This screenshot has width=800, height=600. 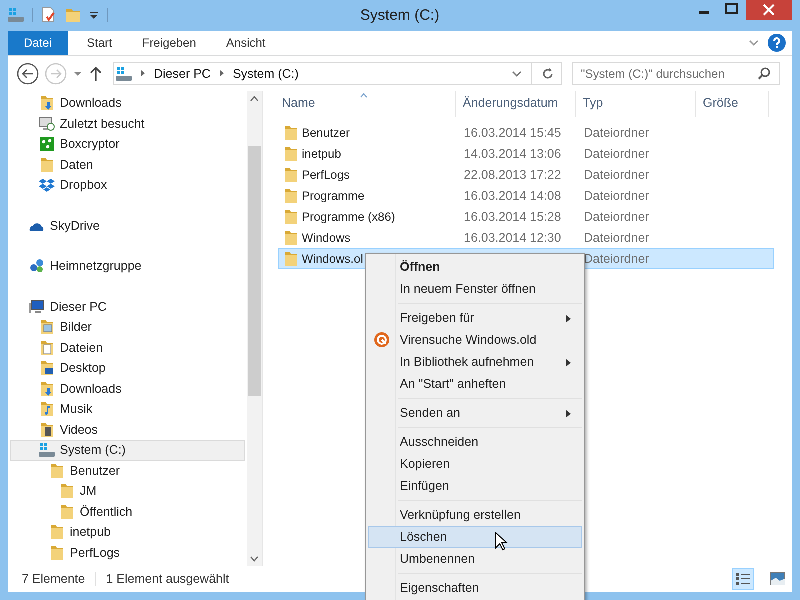 I want to click on modified-date: 16.03.2014 14:08, so click(x=513, y=195).